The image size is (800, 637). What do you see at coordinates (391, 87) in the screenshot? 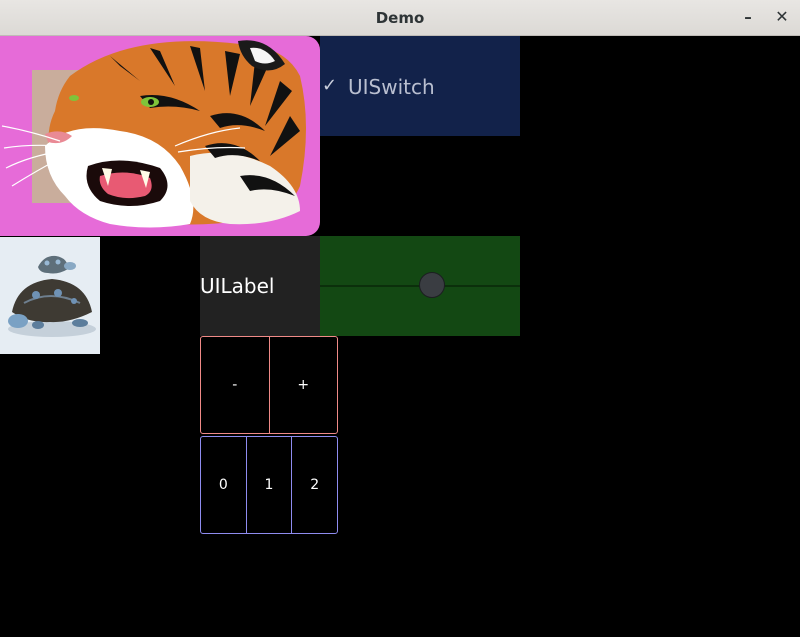
I see `switch-label: UISwitch` at bounding box center [391, 87].